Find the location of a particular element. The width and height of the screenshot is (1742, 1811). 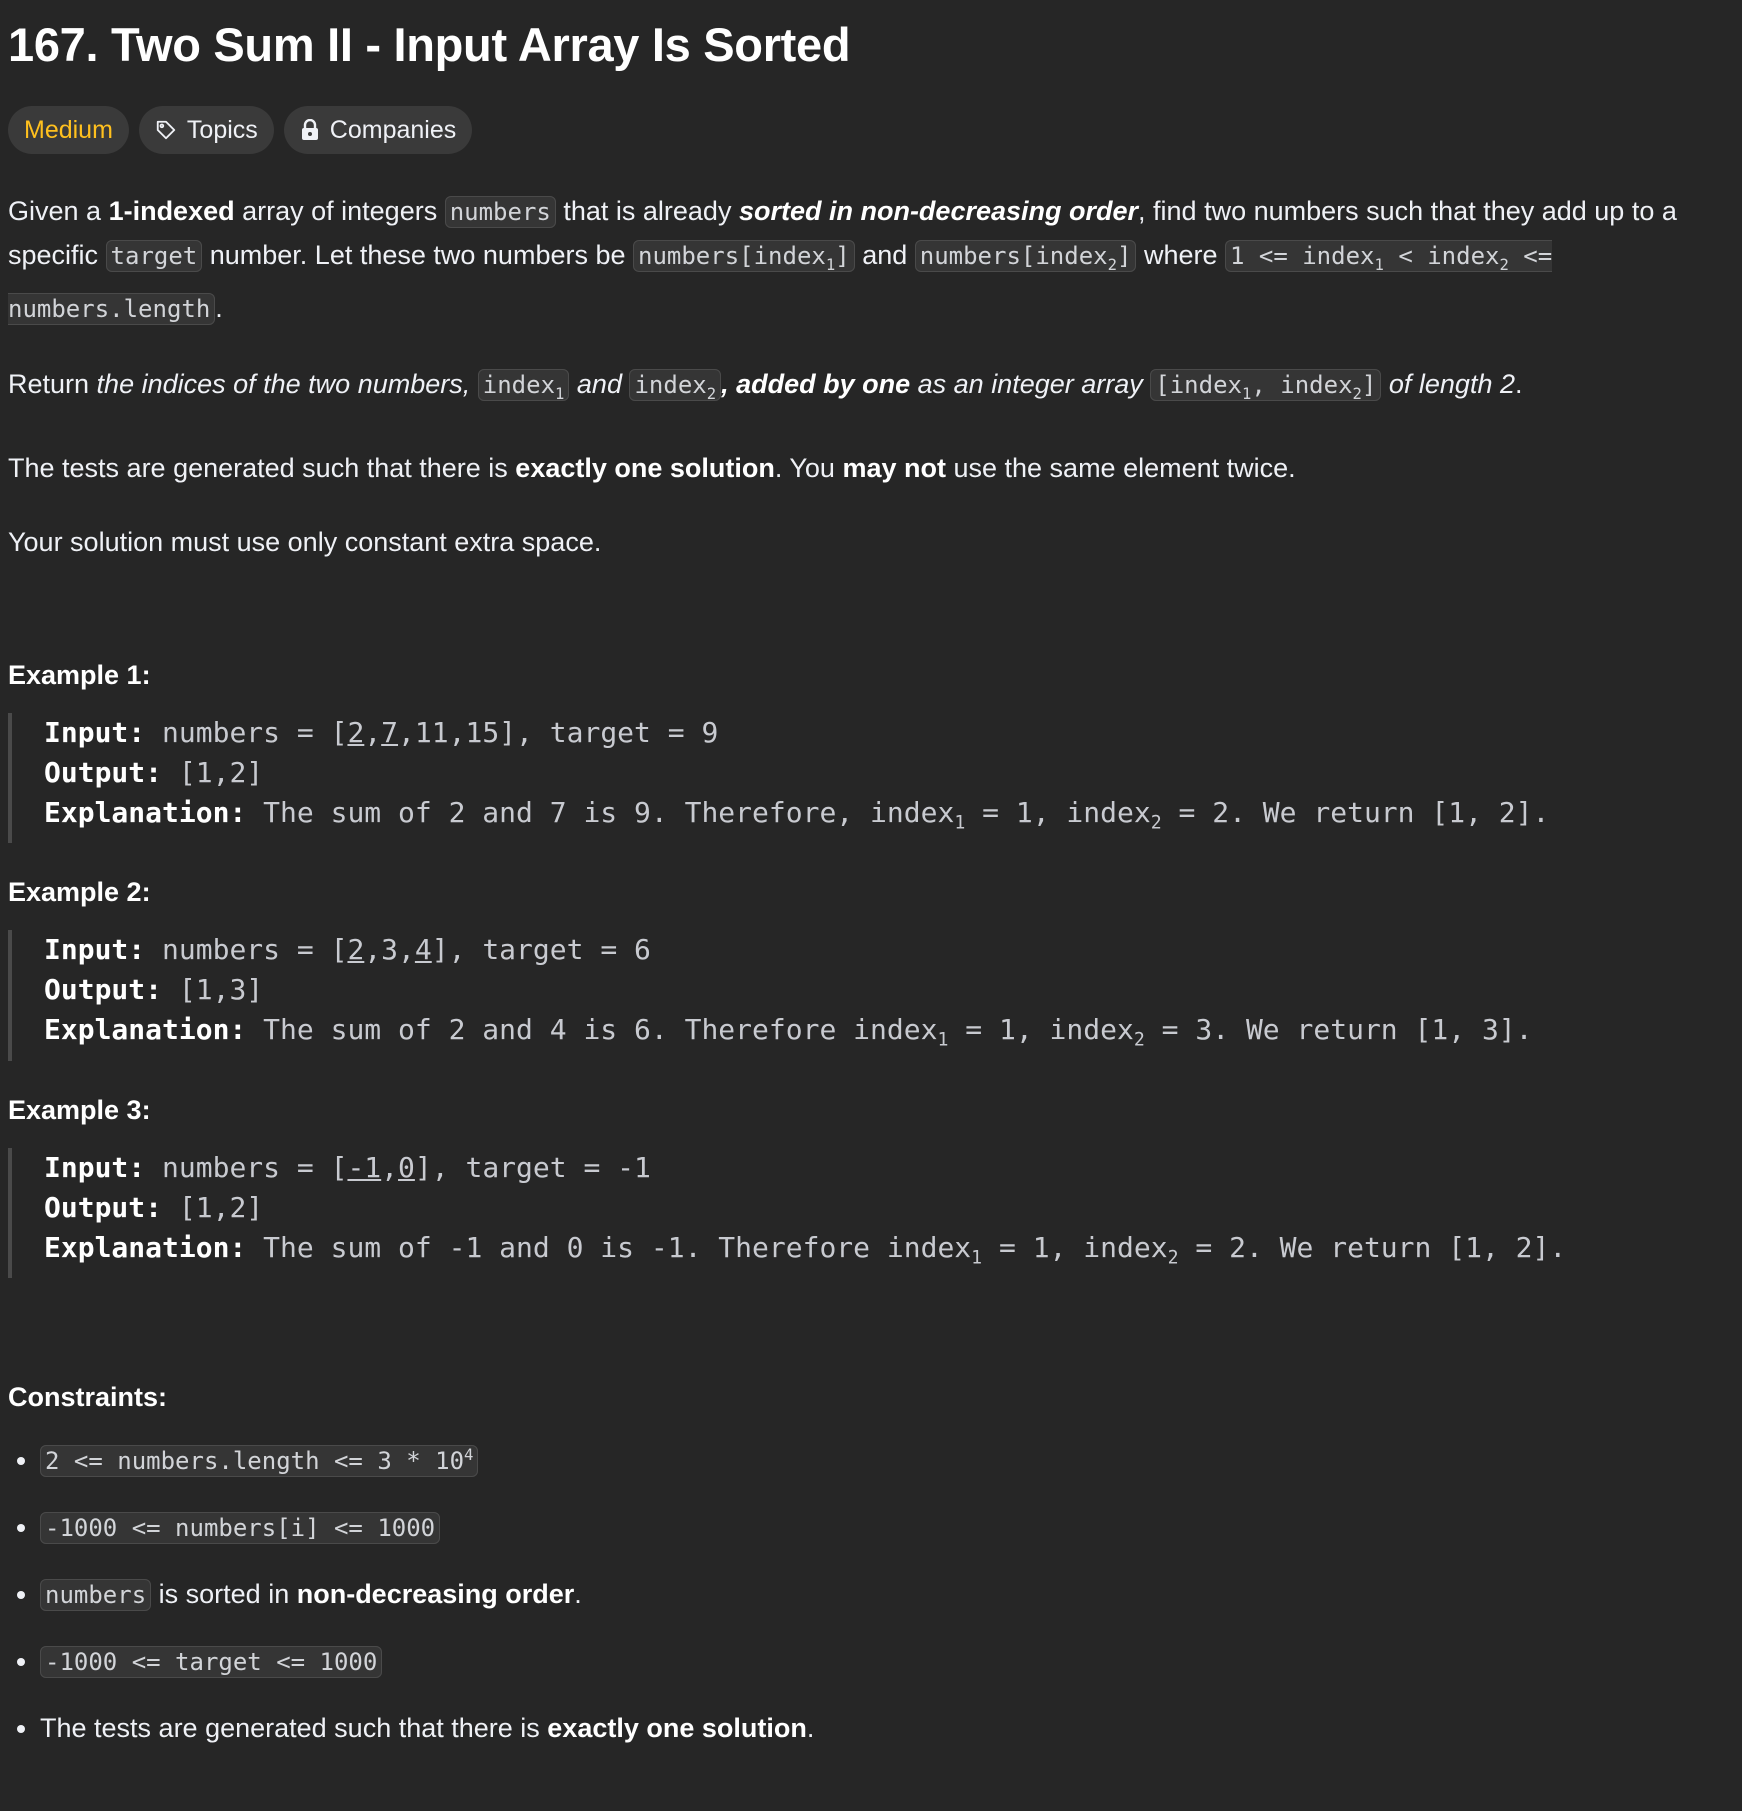

inline-code: index2 is located at coordinates (675, 385).